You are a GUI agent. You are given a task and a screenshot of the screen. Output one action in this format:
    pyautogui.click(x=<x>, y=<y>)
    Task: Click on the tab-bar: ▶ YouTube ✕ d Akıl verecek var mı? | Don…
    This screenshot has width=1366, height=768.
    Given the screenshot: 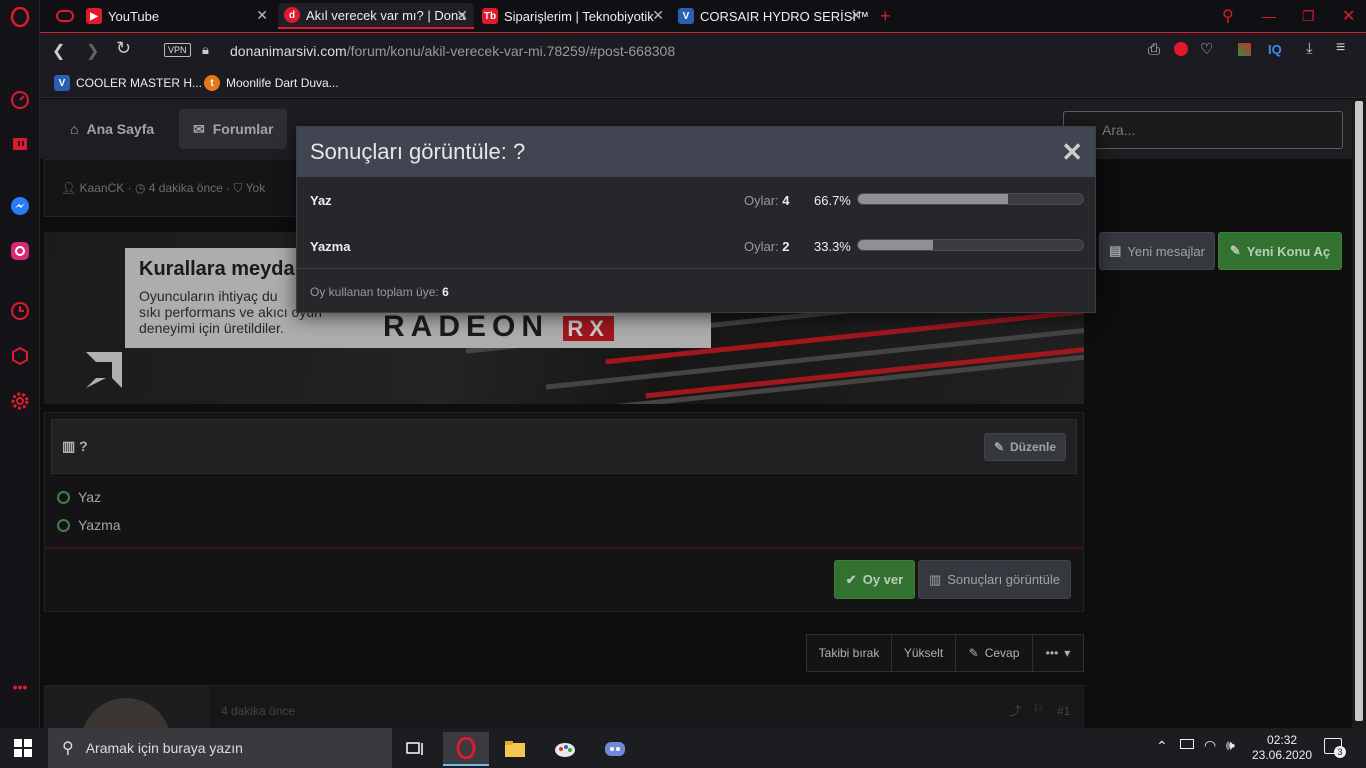 What is the action you would take?
    pyautogui.click(x=703, y=16)
    